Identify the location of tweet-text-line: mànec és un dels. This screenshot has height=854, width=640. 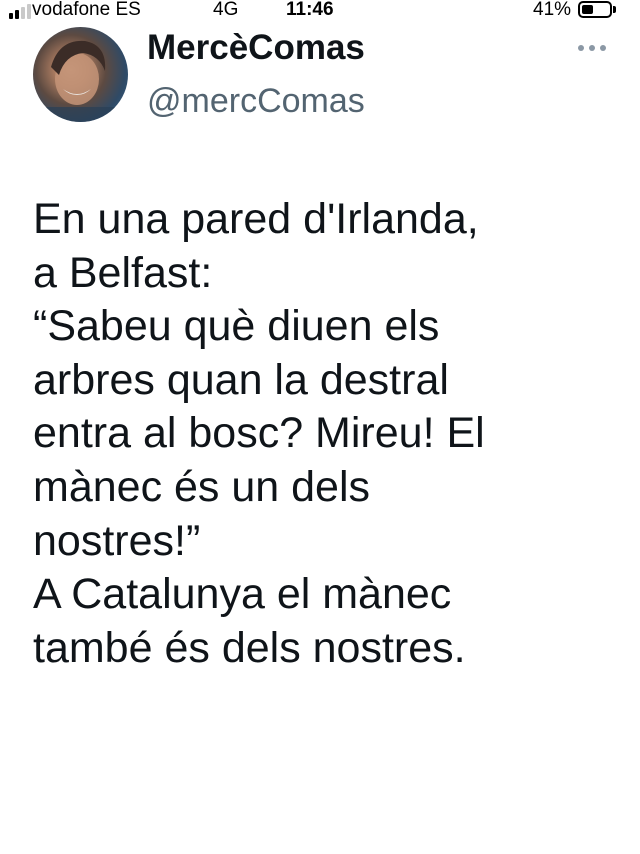
(202, 486).